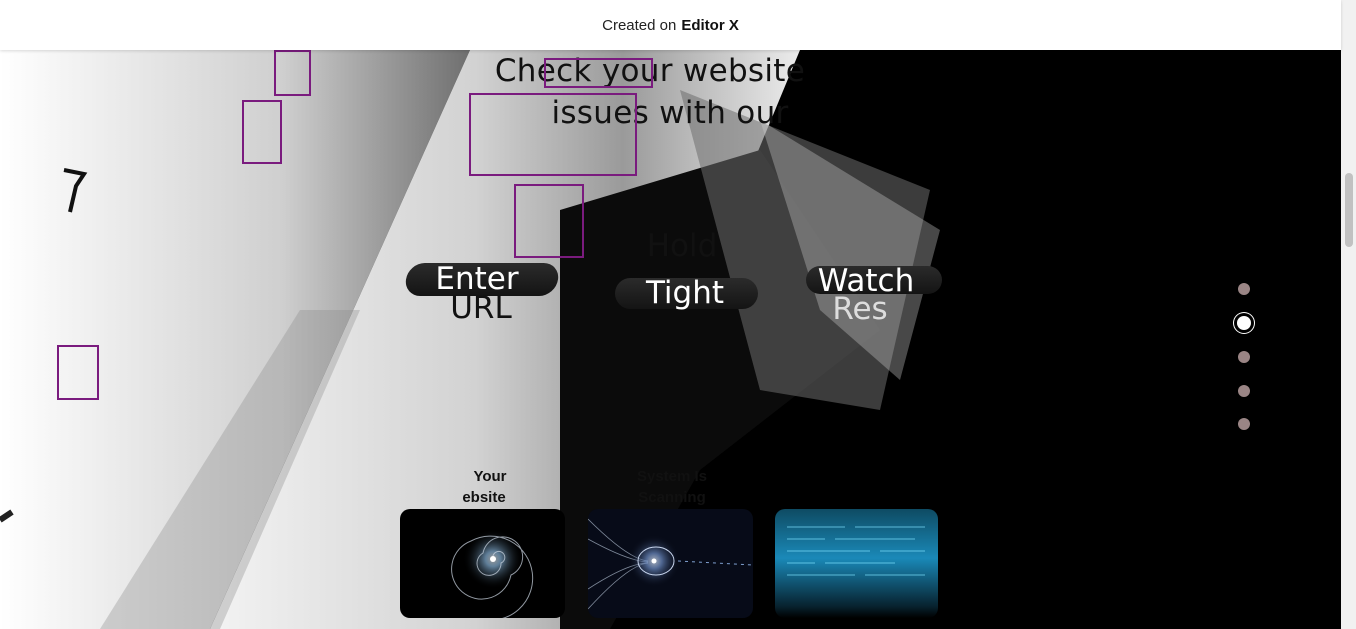  Describe the element at coordinates (672, 497) in the screenshot. I see `card-title-line-2: Scanning` at that location.